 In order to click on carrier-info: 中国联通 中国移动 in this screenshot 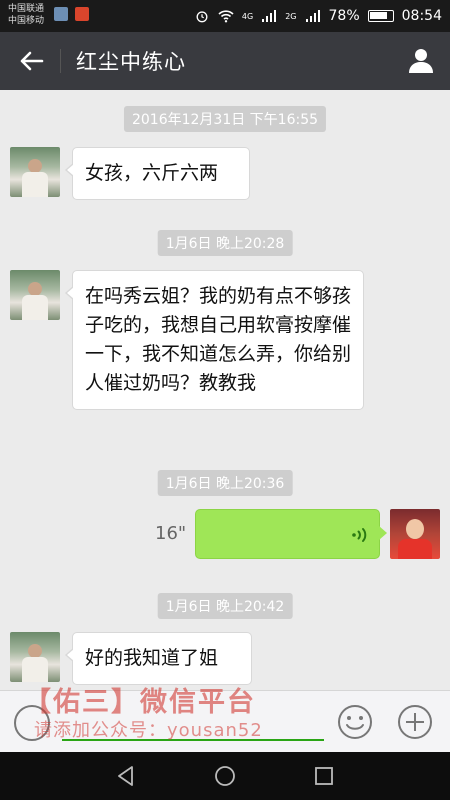, I will do `click(26, 15)`.